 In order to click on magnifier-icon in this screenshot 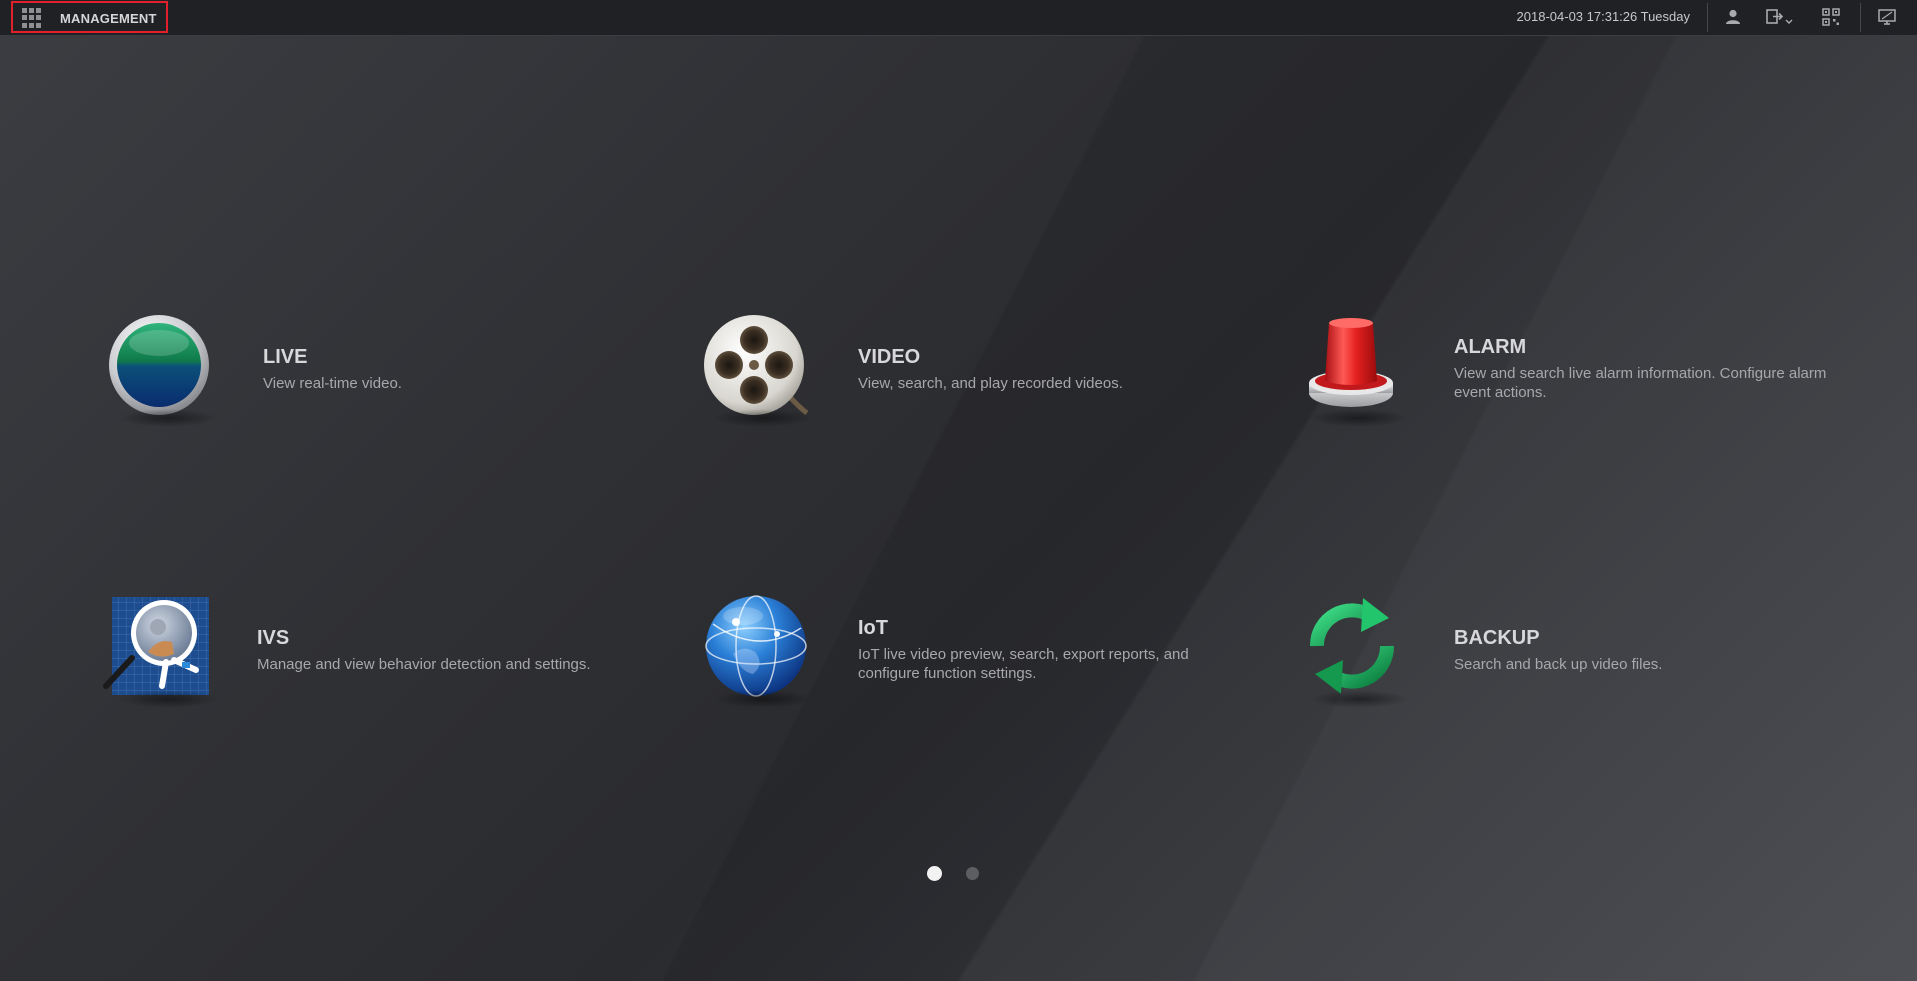, I will do `click(160, 654)`.